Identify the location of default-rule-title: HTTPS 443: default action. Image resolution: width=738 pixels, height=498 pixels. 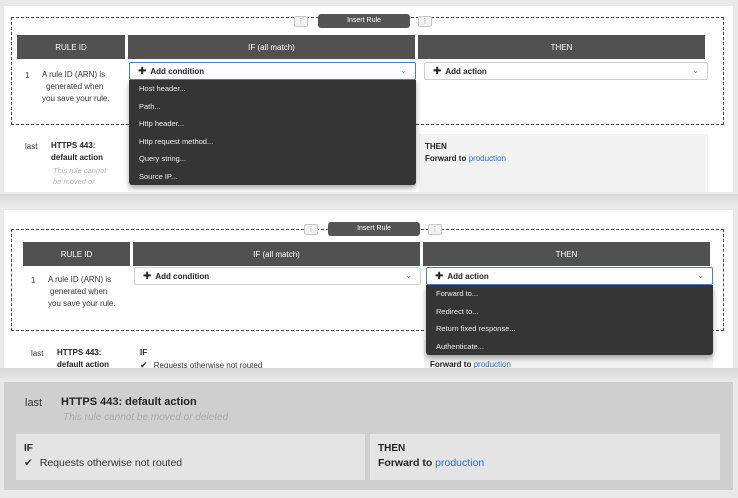
(129, 402).